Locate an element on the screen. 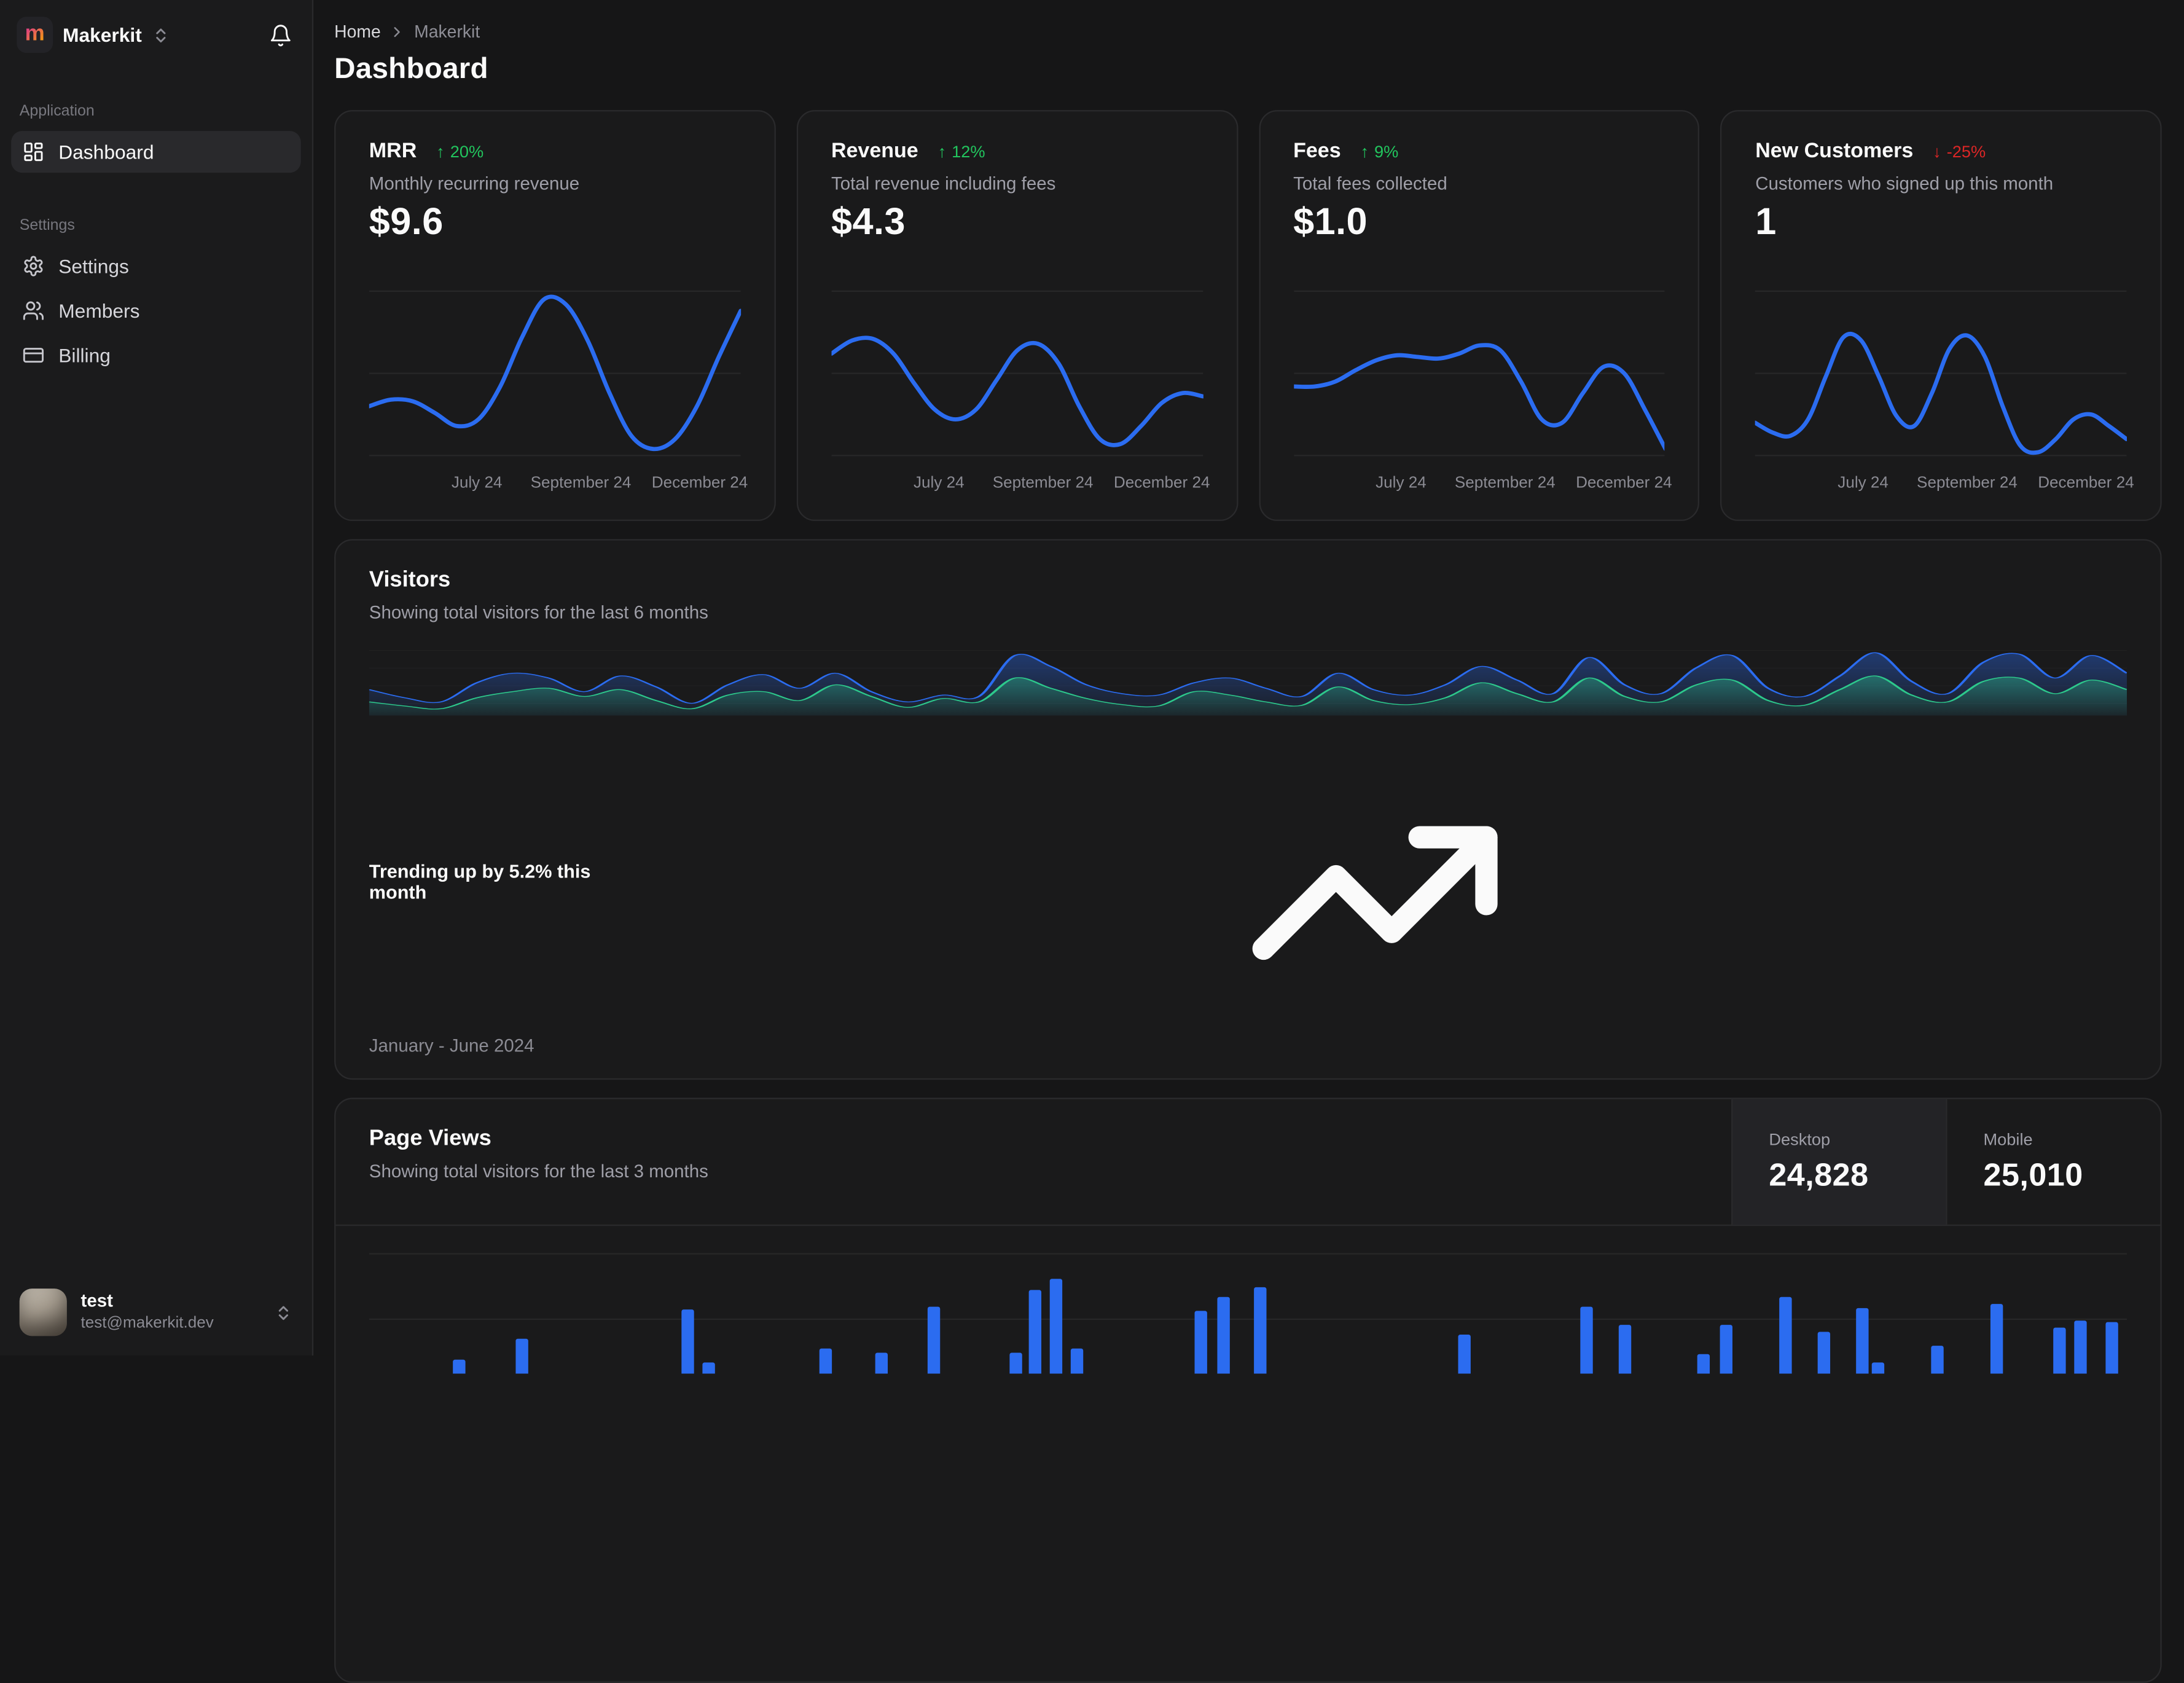 This screenshot has width=2184, height=1683. visitors-range-text: January - June 2024 is located at coordinates (451, 1045).